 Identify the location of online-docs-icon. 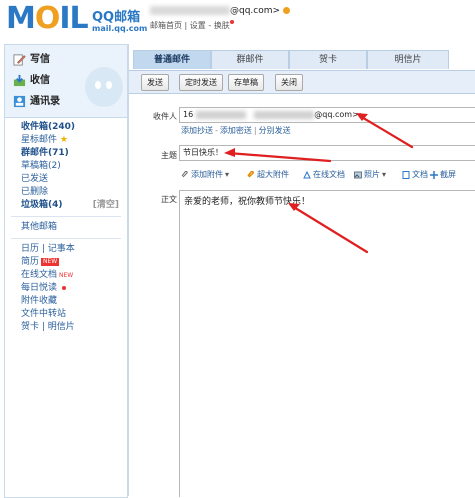
(307, 174).